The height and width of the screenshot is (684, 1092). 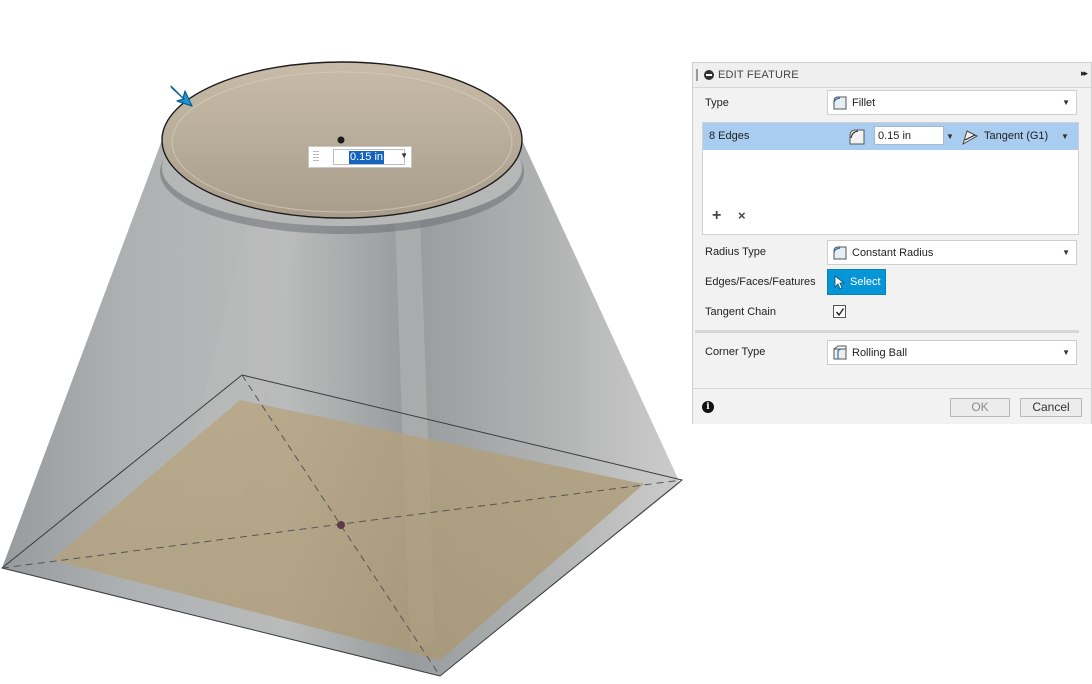 What do you see at coordinates (758, 75) in the screenshot?
I see `dialog-title: EDIT FEATURE` at bounding box center [758, 75].